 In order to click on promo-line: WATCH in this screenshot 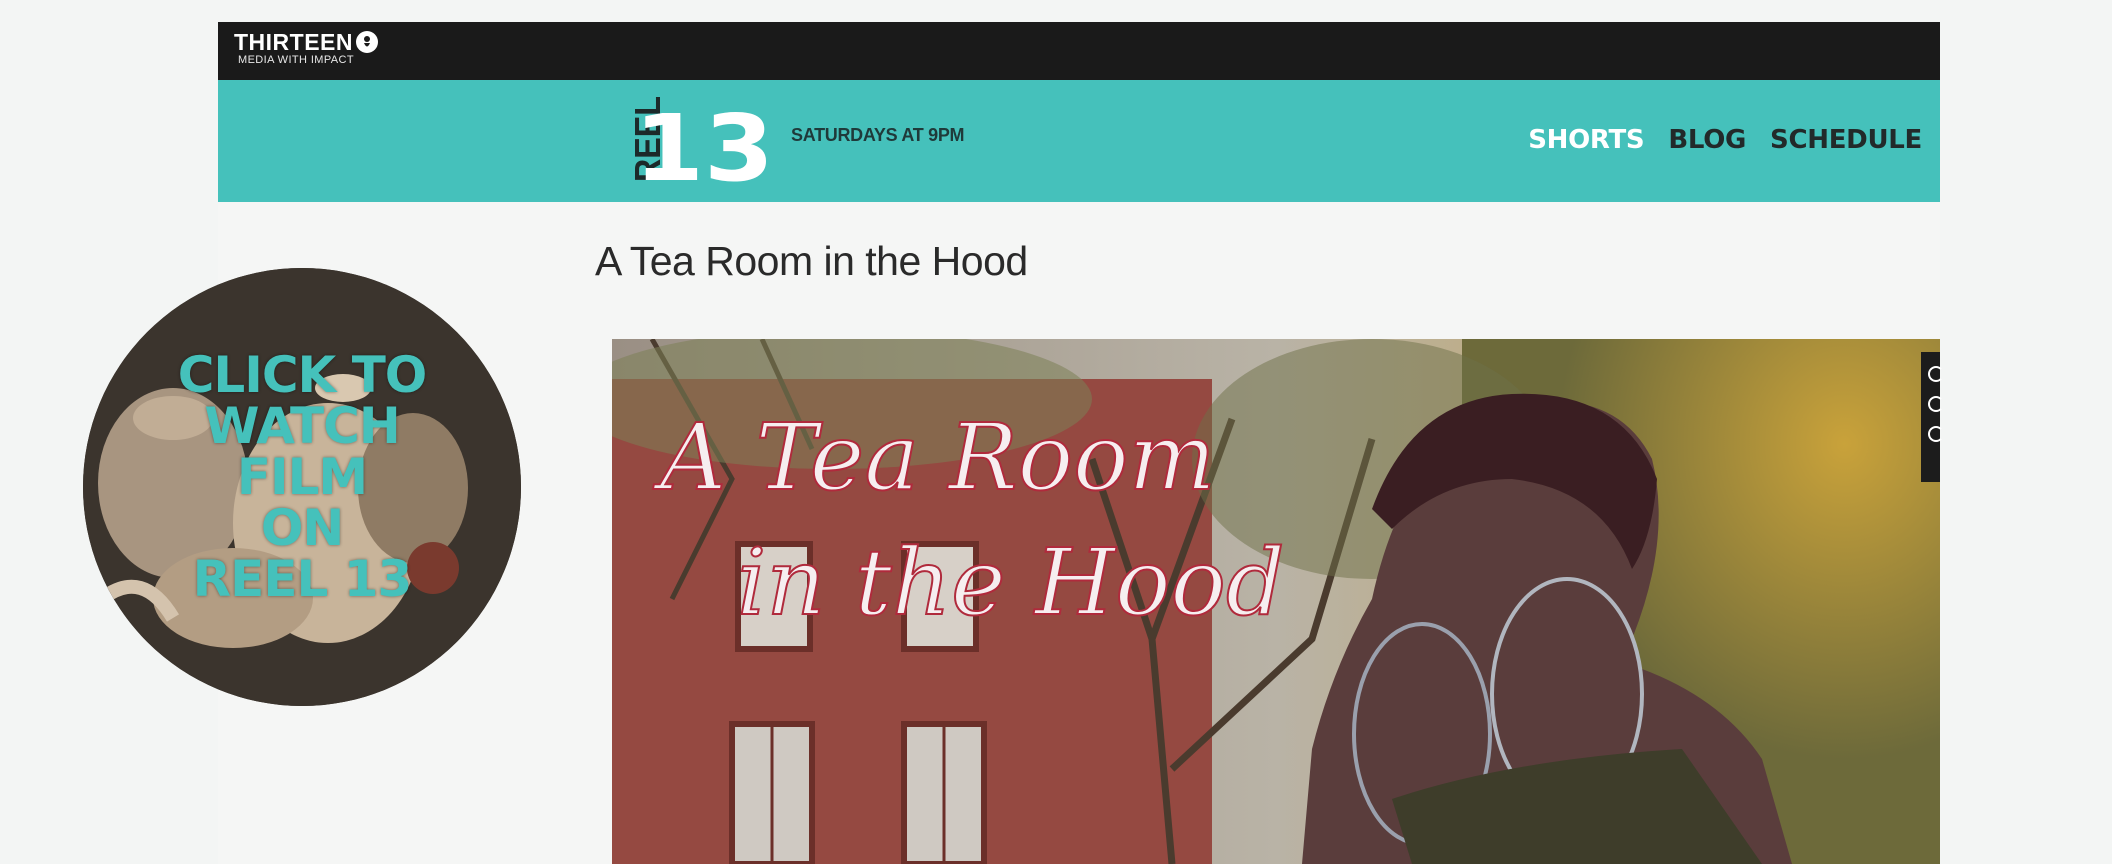, I will do `click(302, 426)`.